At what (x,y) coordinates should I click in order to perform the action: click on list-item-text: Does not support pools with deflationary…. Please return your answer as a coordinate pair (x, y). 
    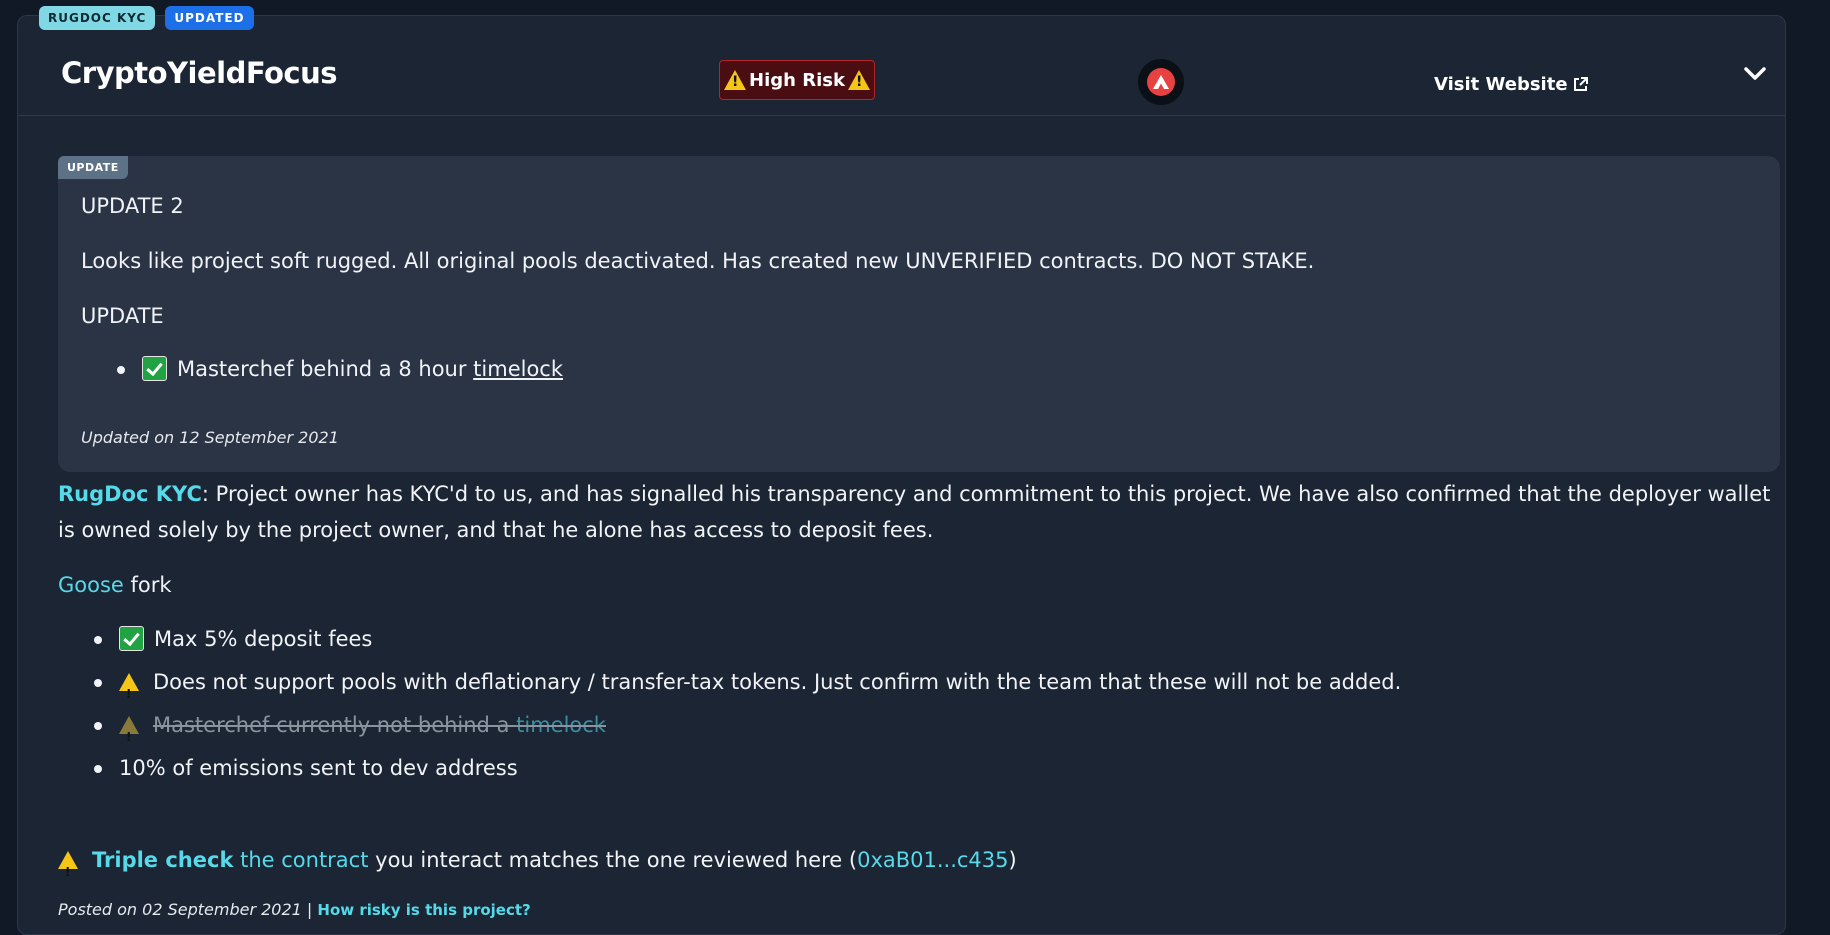
    Looking at the image, I should click on (777, 682).